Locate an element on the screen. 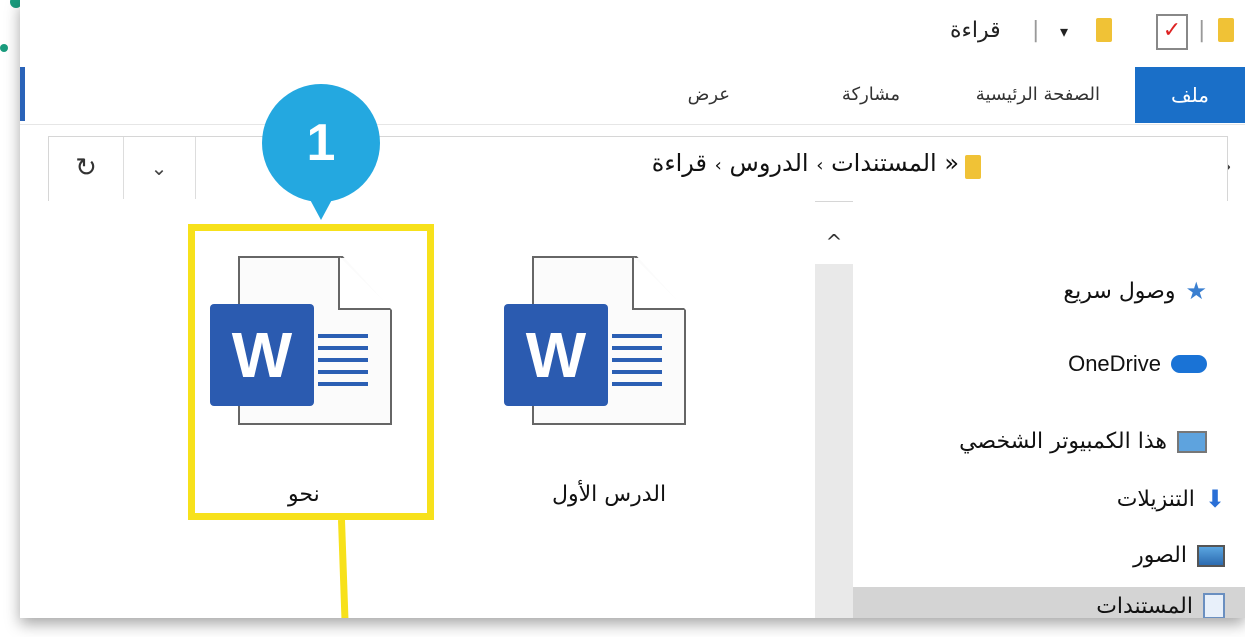  tab-home: الصفحة الرئيسية is located at coordinates (1038, 94).